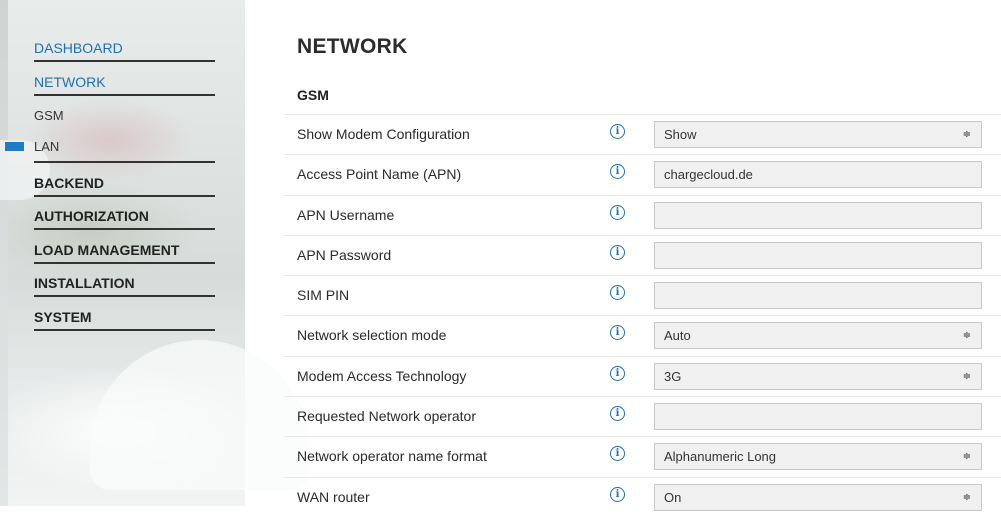 This screenshot has height=517, width=1001. I want to click on setting-select: Auto ≑, so click(818, 336).